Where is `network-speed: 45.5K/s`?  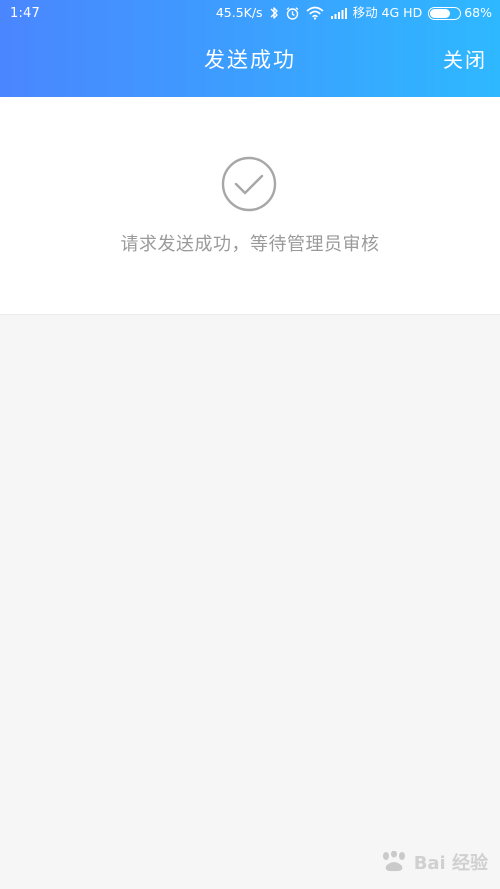
network-speed: 45.5K/s is located at coordinates (239, 12).